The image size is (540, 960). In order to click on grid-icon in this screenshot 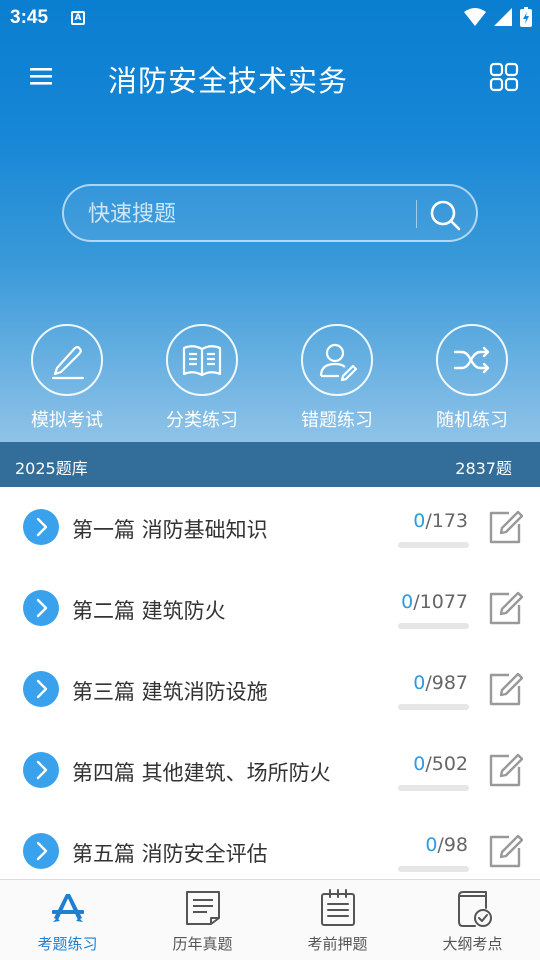, I will do `click(504, 77)`.